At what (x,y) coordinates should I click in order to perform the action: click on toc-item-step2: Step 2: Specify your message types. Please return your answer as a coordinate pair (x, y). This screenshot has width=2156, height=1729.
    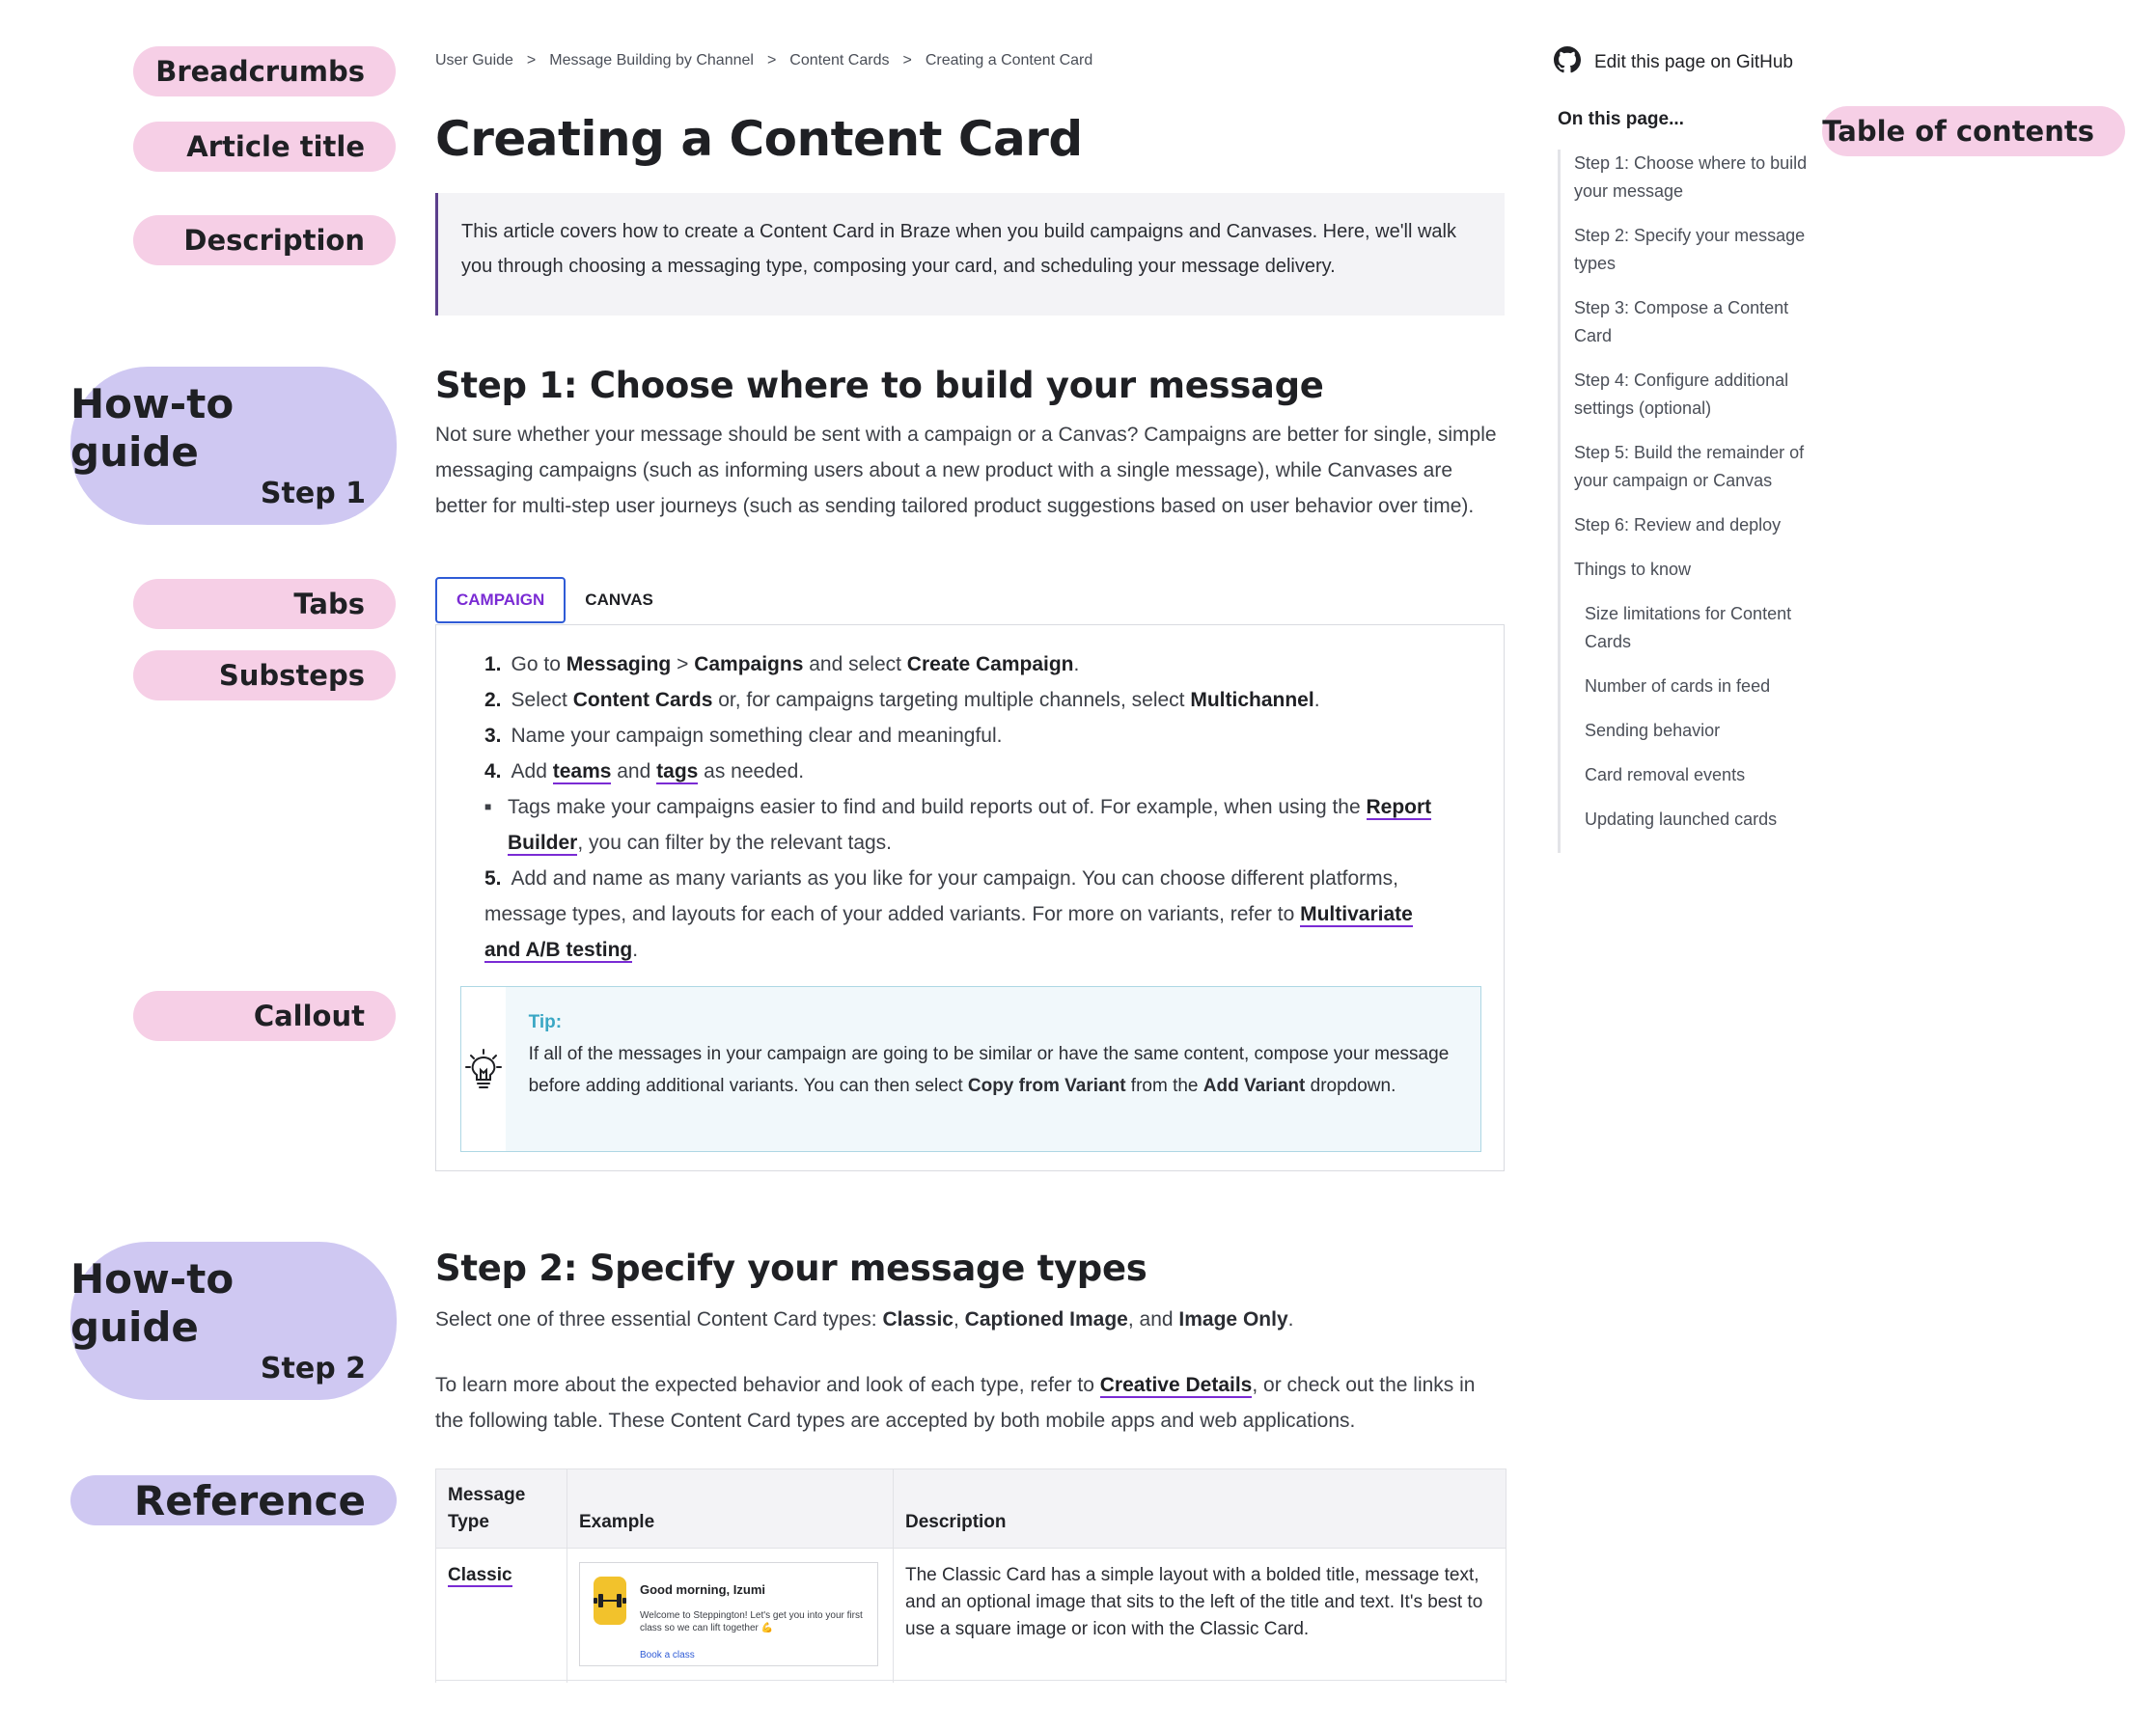
    Looking at the image, I should click on (1692, 250).